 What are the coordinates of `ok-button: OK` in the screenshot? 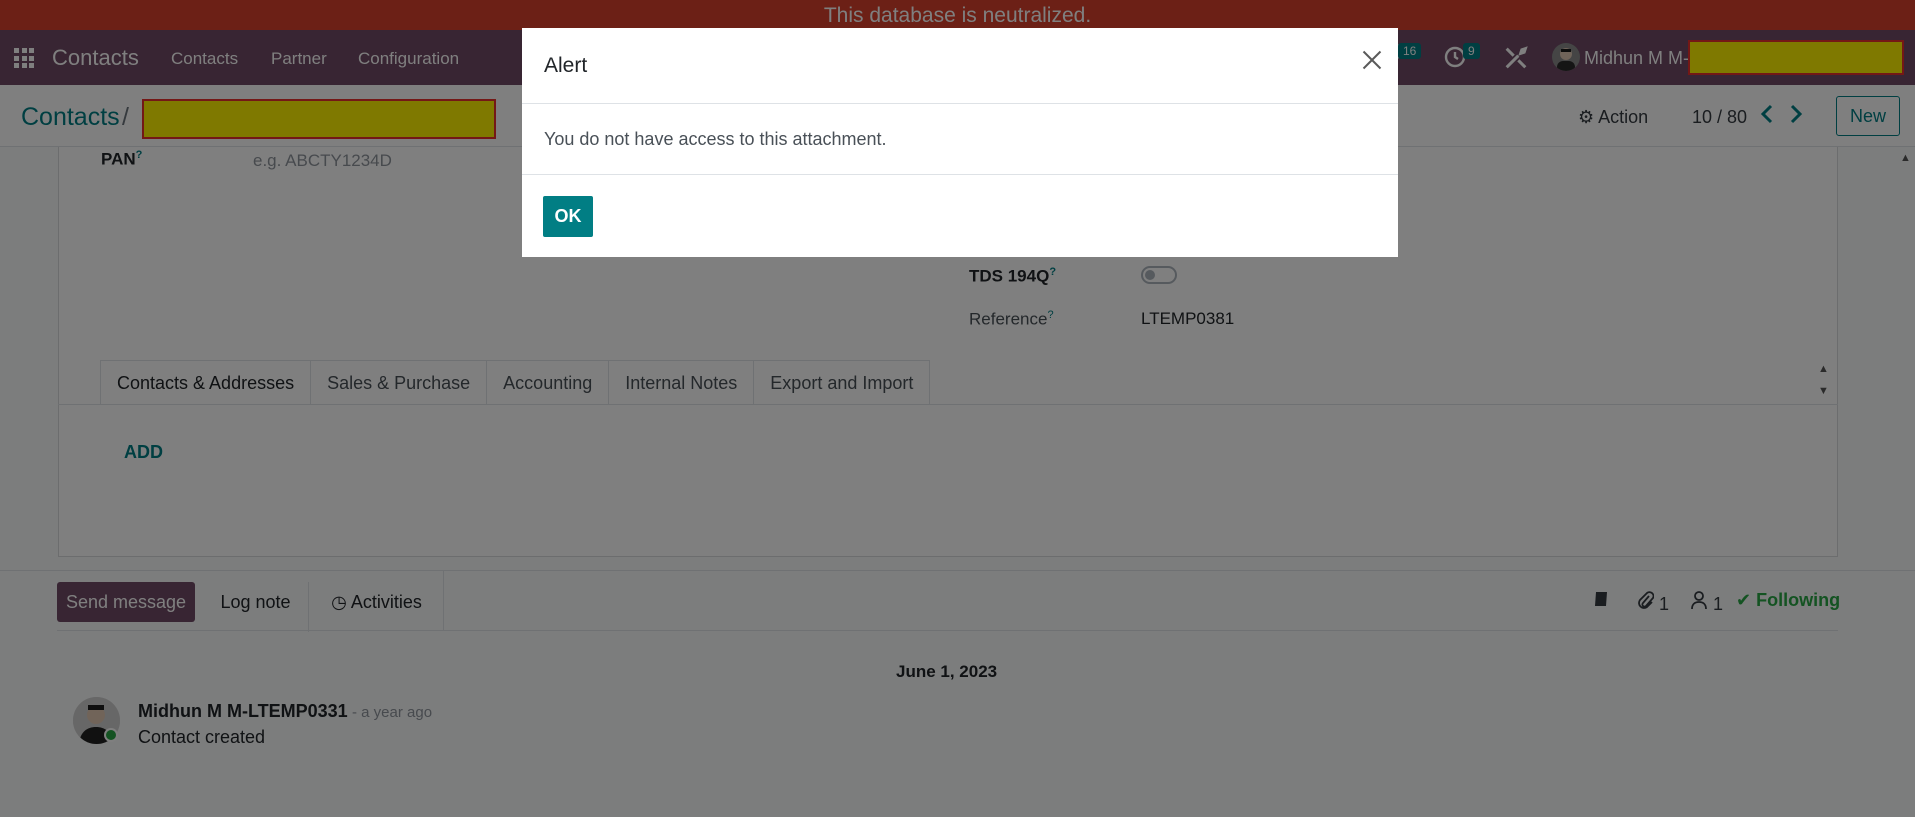 It's located at (568, 216).